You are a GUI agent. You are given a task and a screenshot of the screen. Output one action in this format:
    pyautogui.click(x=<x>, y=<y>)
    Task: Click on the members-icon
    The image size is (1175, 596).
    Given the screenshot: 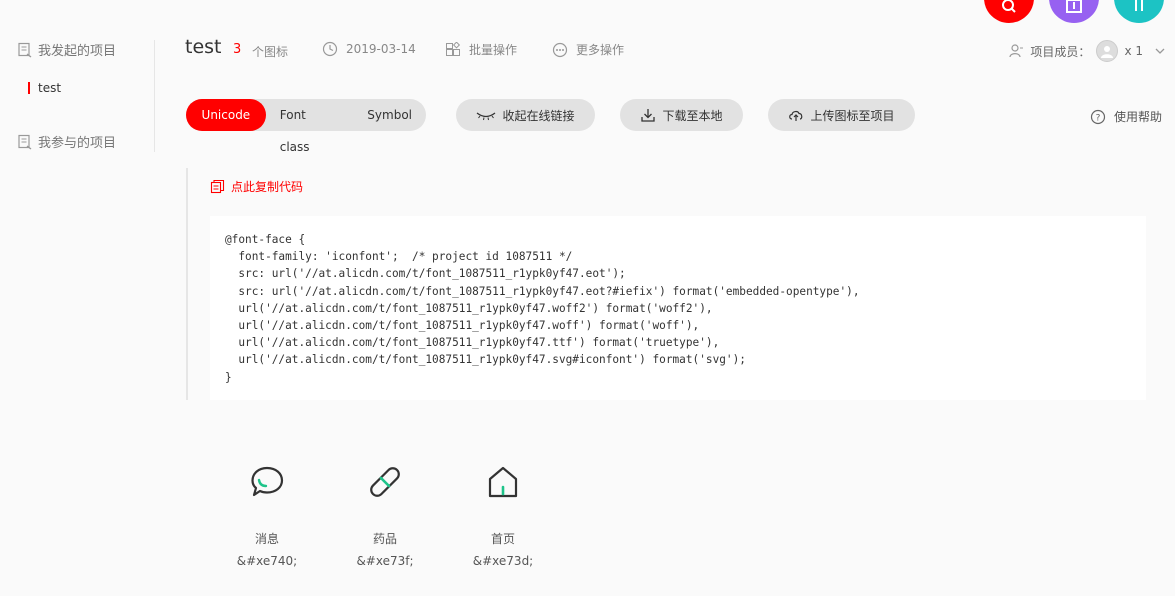 What is the action you would take?
    pyautogui.click(x=1016, y=51)
    